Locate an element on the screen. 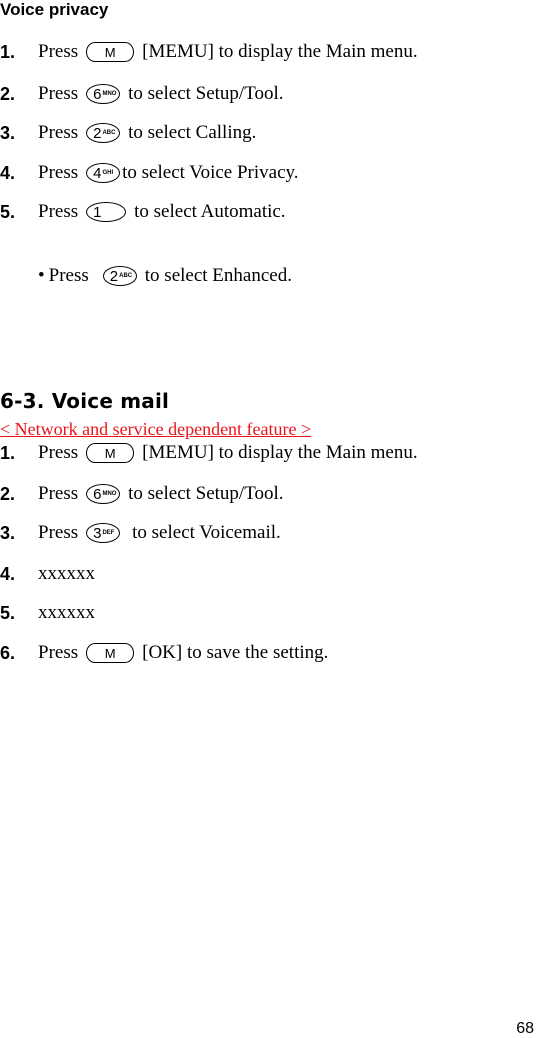 The image size is (542, 1038). voice-mail-heading: 6-3. Voice mail is located at coordinates (85, 401).